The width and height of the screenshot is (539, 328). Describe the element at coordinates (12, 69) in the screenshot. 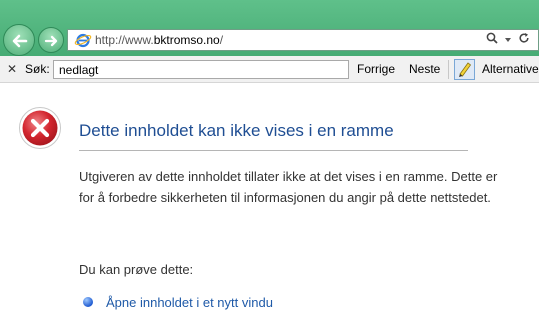

I see `find-close-icon: ✕` at that location.